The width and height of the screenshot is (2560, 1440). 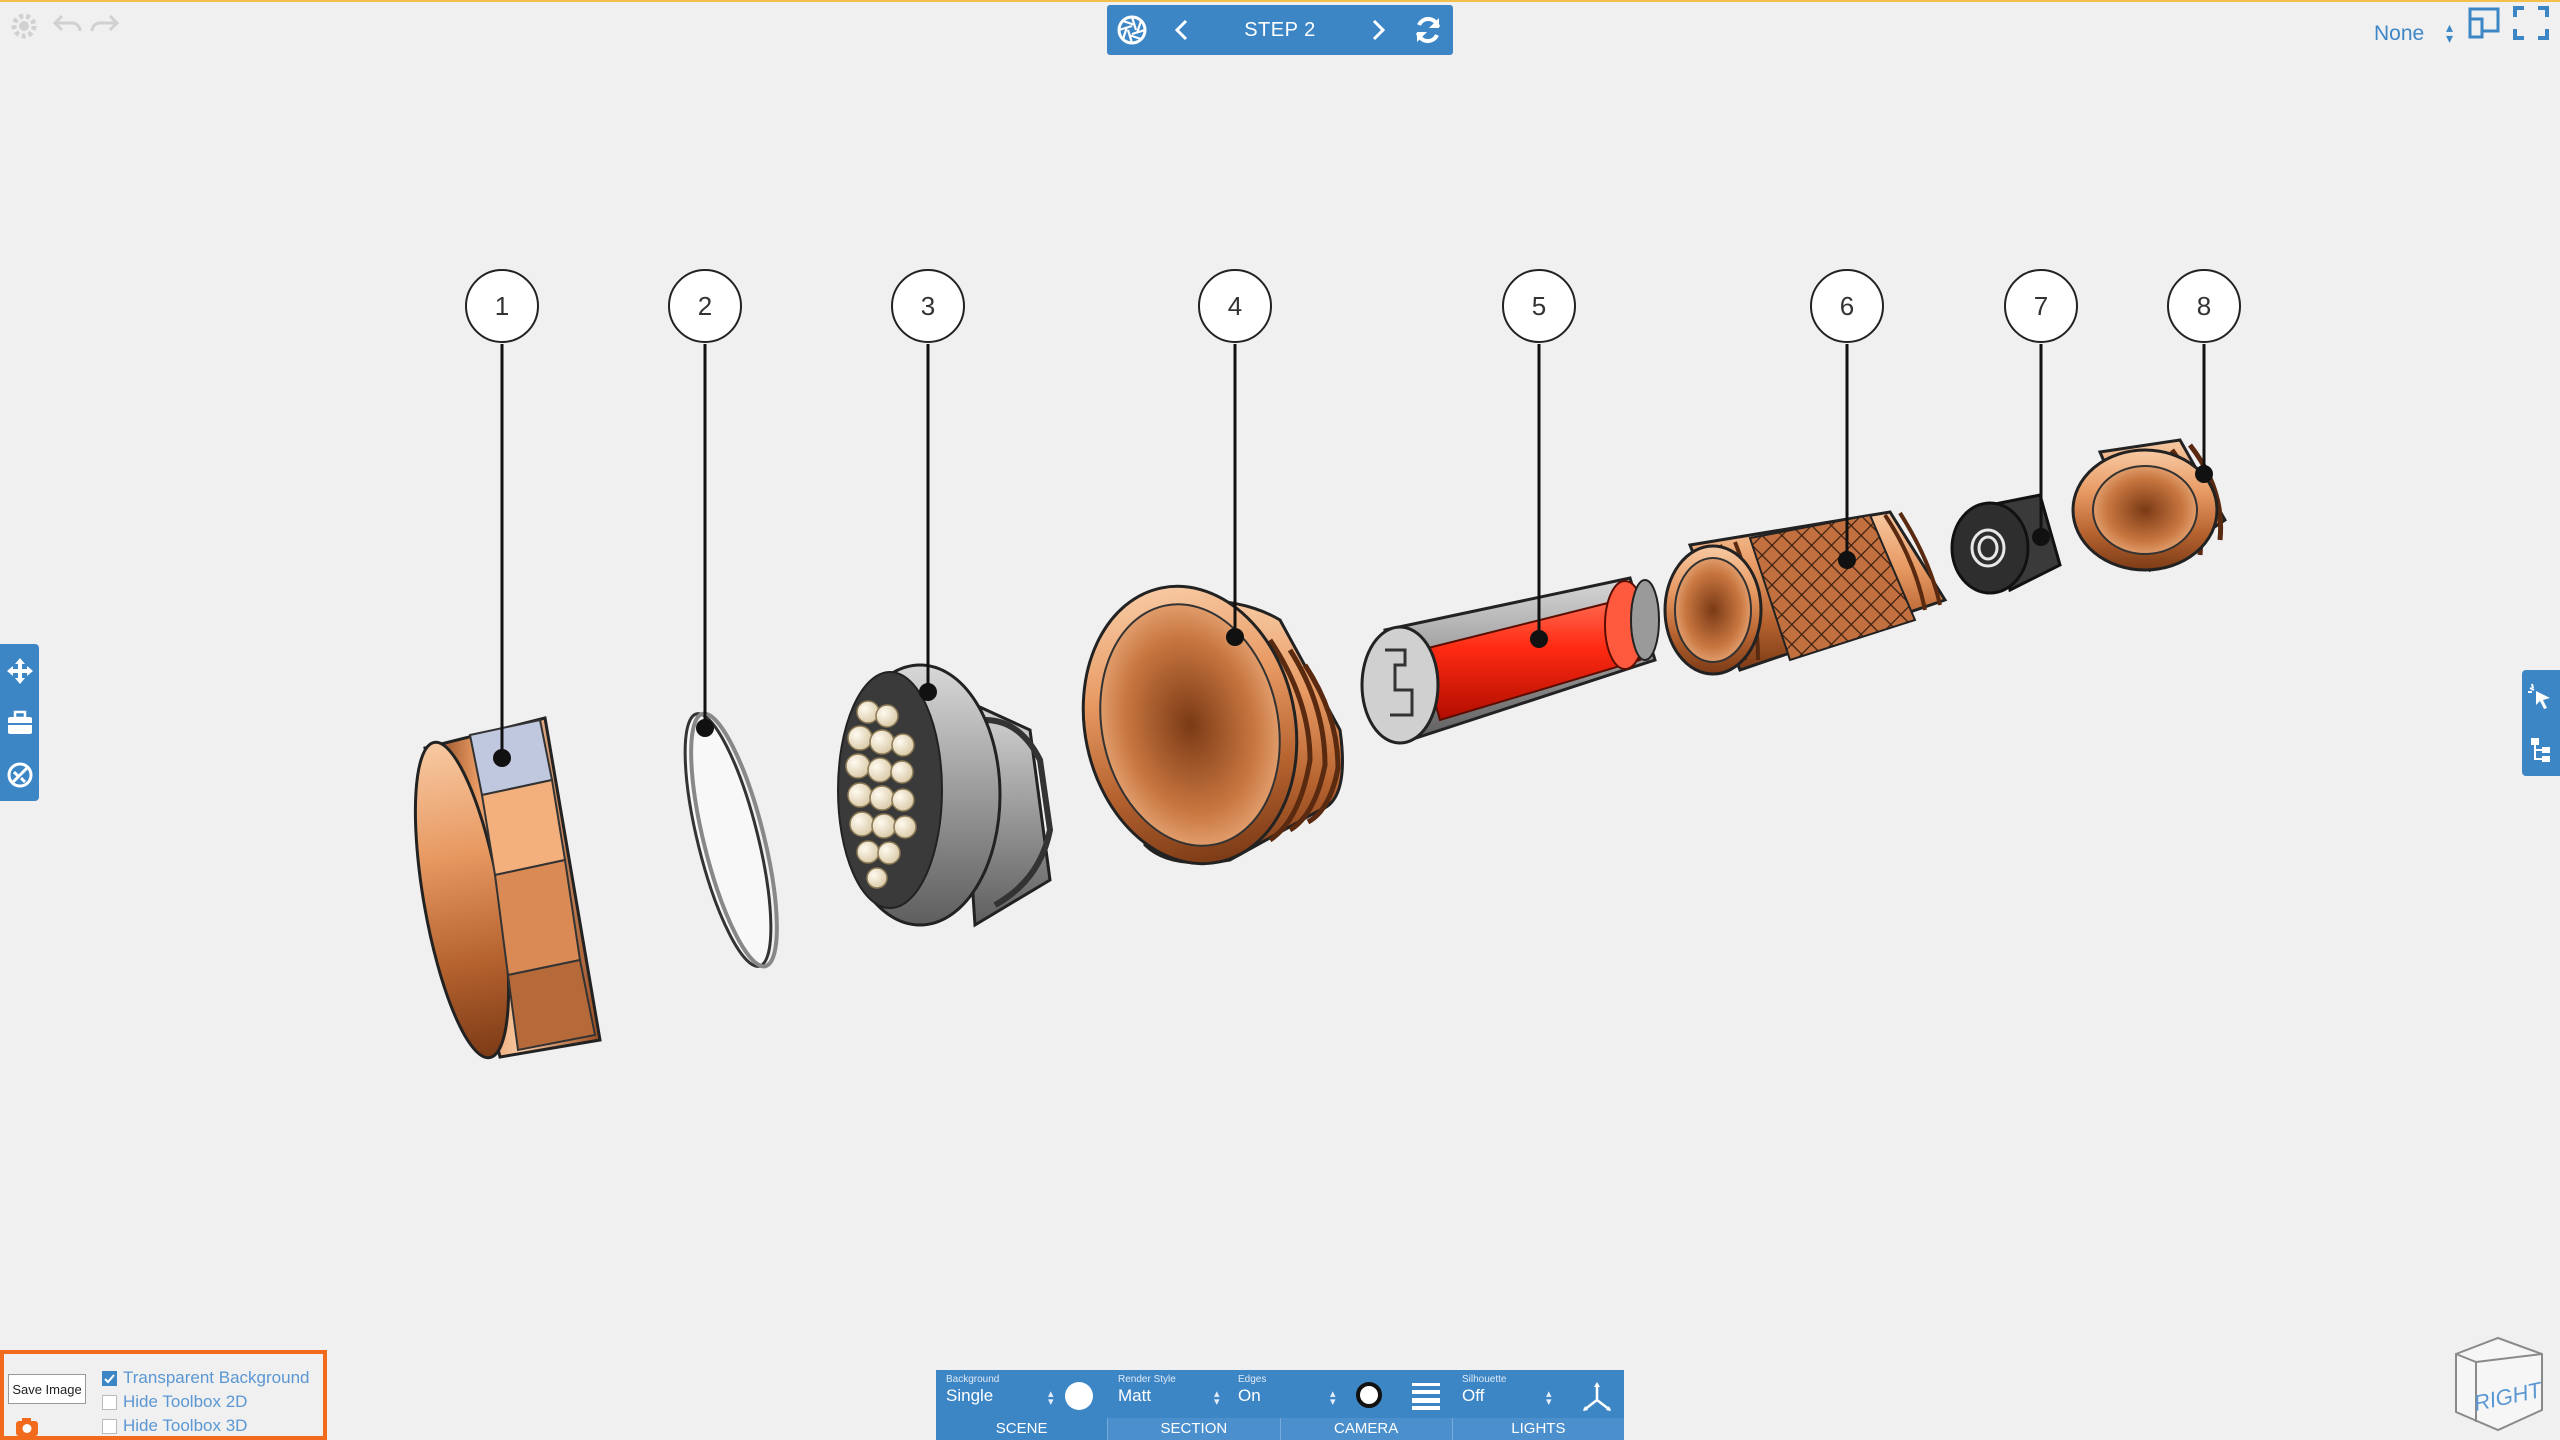 I want to click on part-4-head, so click(x=1201, y=725).